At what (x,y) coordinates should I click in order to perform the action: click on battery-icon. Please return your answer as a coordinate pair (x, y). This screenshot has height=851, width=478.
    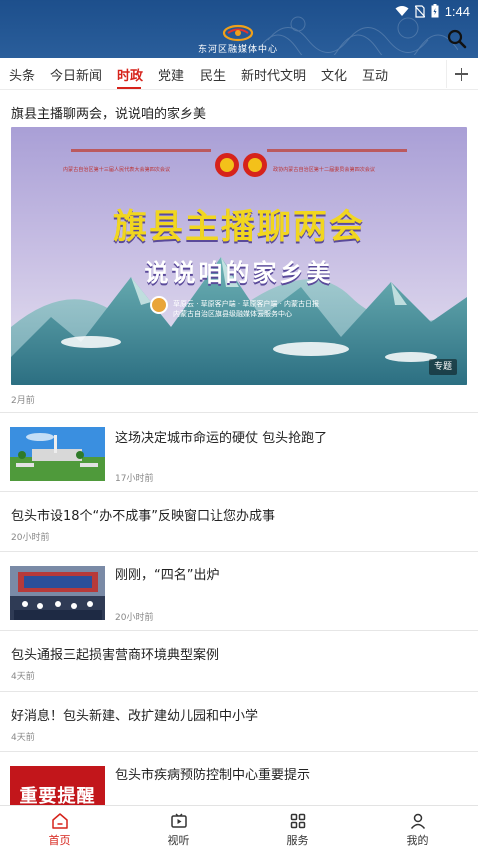
    Looking at the image, I should click on (435, 11).